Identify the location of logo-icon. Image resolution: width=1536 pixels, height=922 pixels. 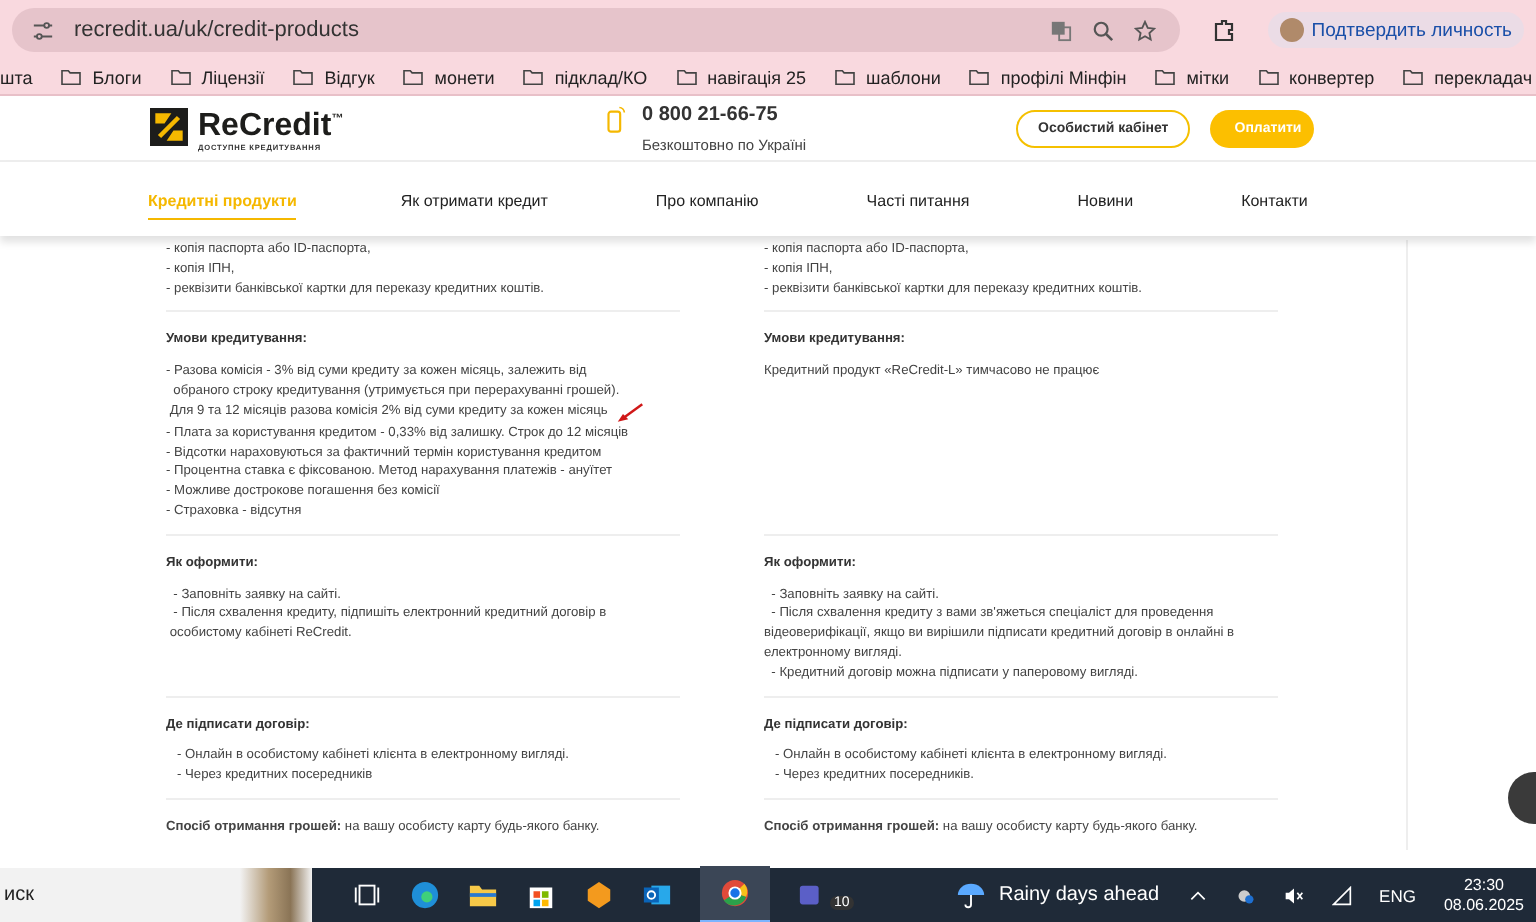
(169, 127).